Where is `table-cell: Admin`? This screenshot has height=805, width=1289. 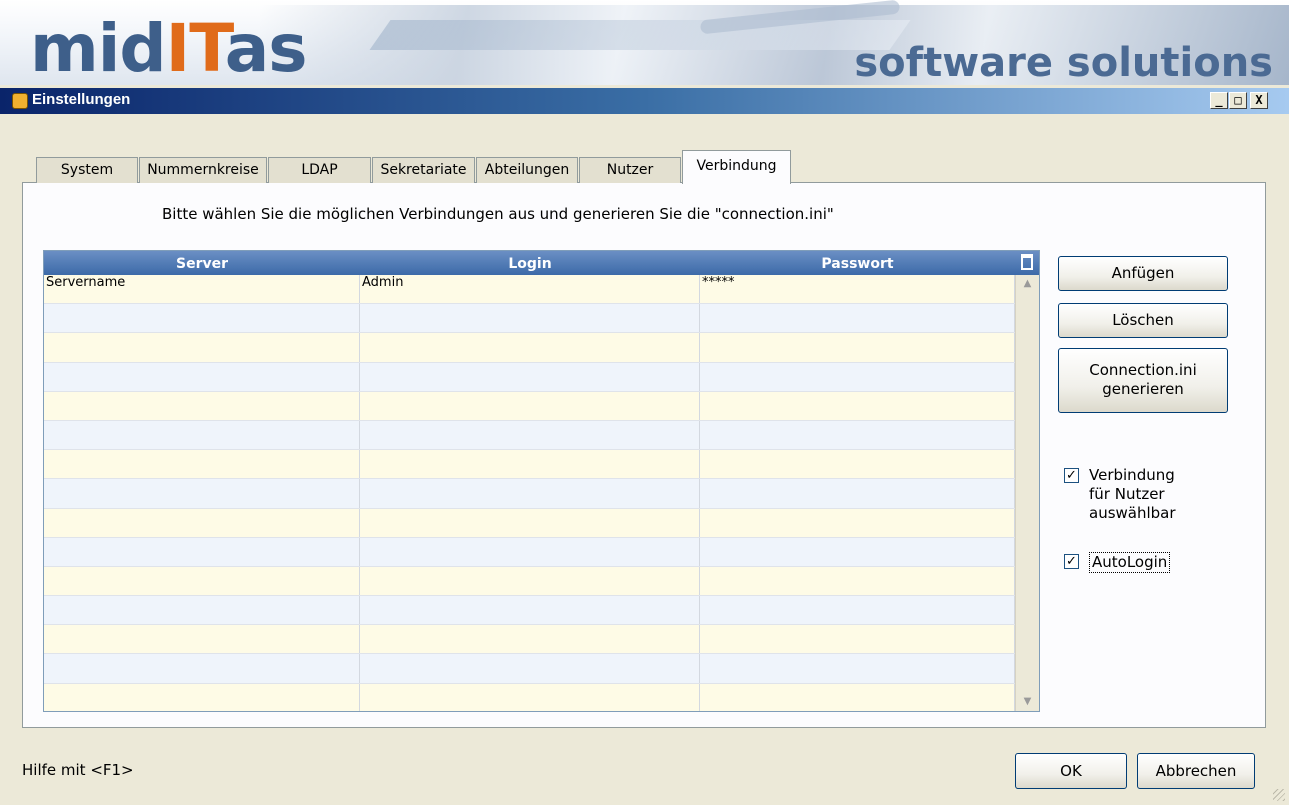
table-cell: Admin is located at coordinates (530, 289).